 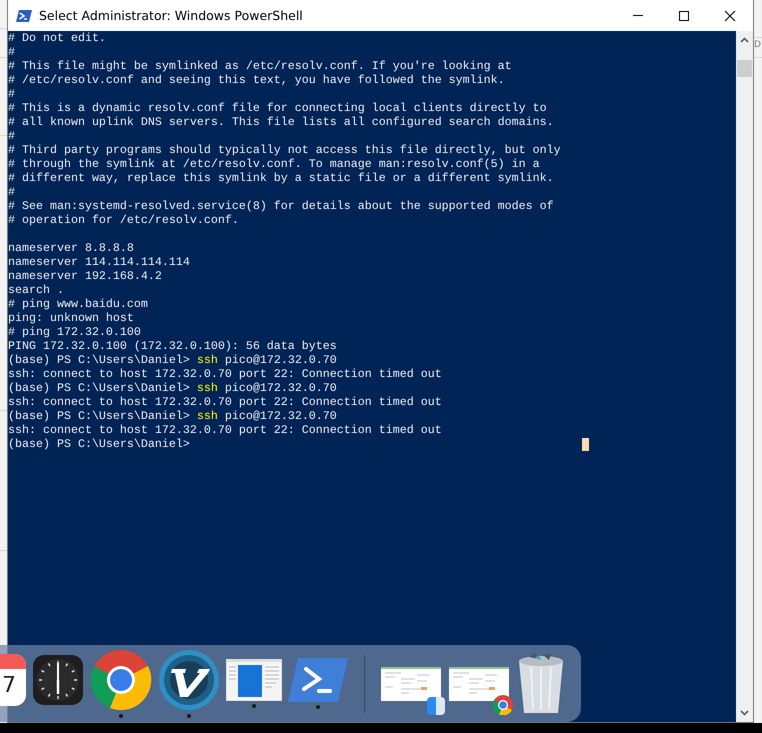 What do you see at coordinates (36, 290) in the screenshot?
I see `console-line: search .` at bounding box center [36, 290].